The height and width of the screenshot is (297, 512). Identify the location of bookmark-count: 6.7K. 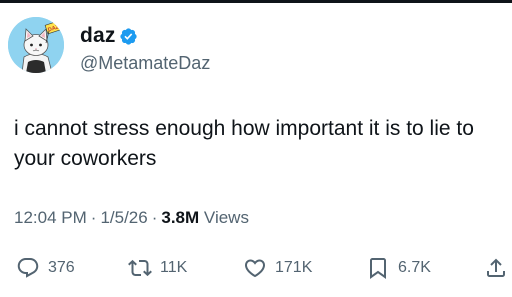
(414, 267).